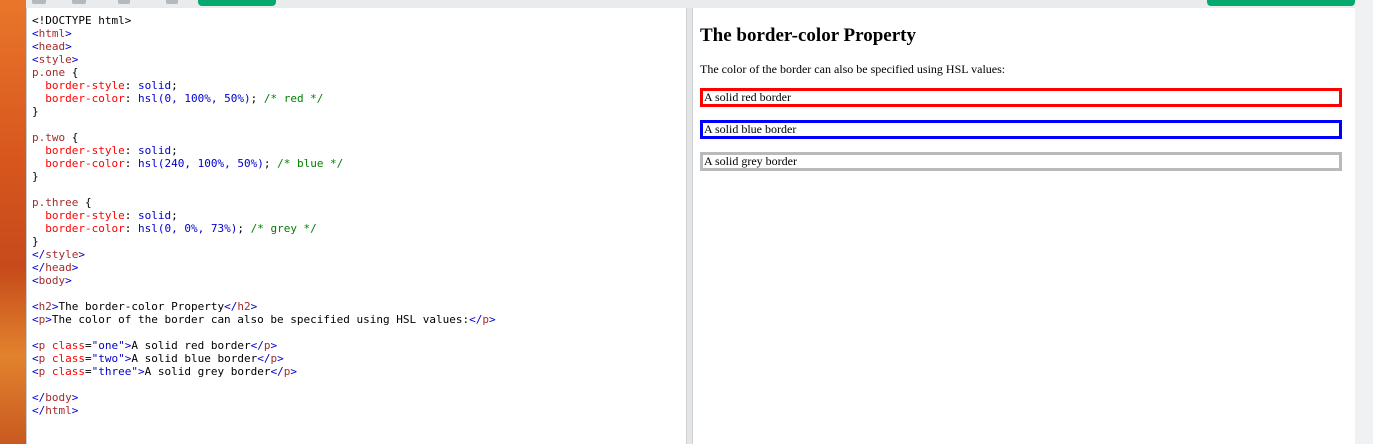 Image resolution: width=1373 pixels, height=444 pixels. I want to click on run-button, so click(237, 3).